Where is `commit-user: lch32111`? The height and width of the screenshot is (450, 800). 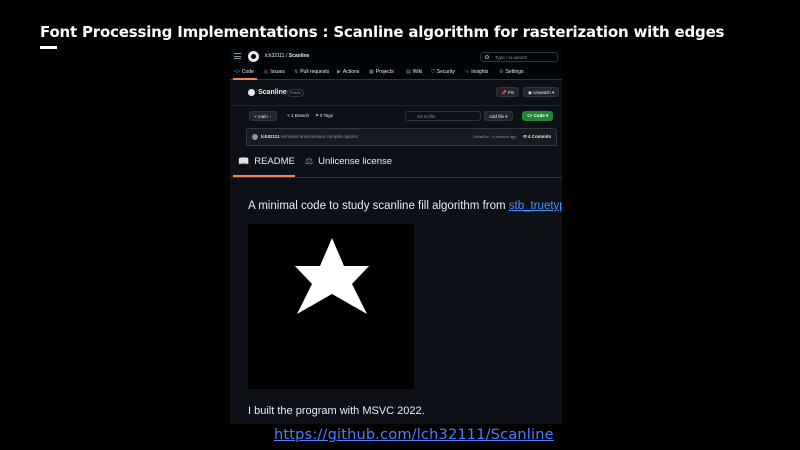
commit-user: lch32111 is located at coordinates (270, 136).